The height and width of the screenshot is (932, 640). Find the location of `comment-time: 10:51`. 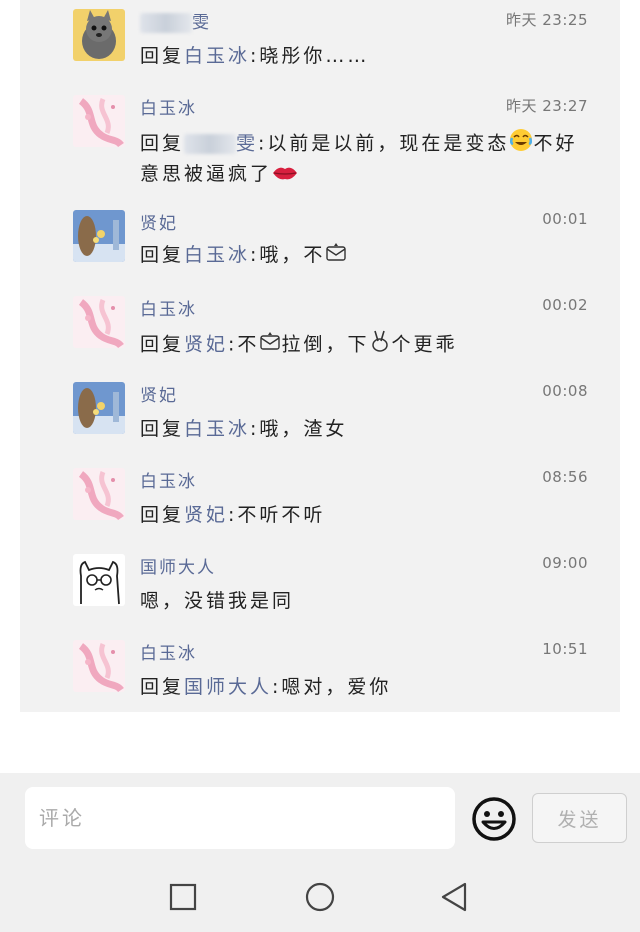

comment-time: 10:51 is located at coordinates (565, 649).